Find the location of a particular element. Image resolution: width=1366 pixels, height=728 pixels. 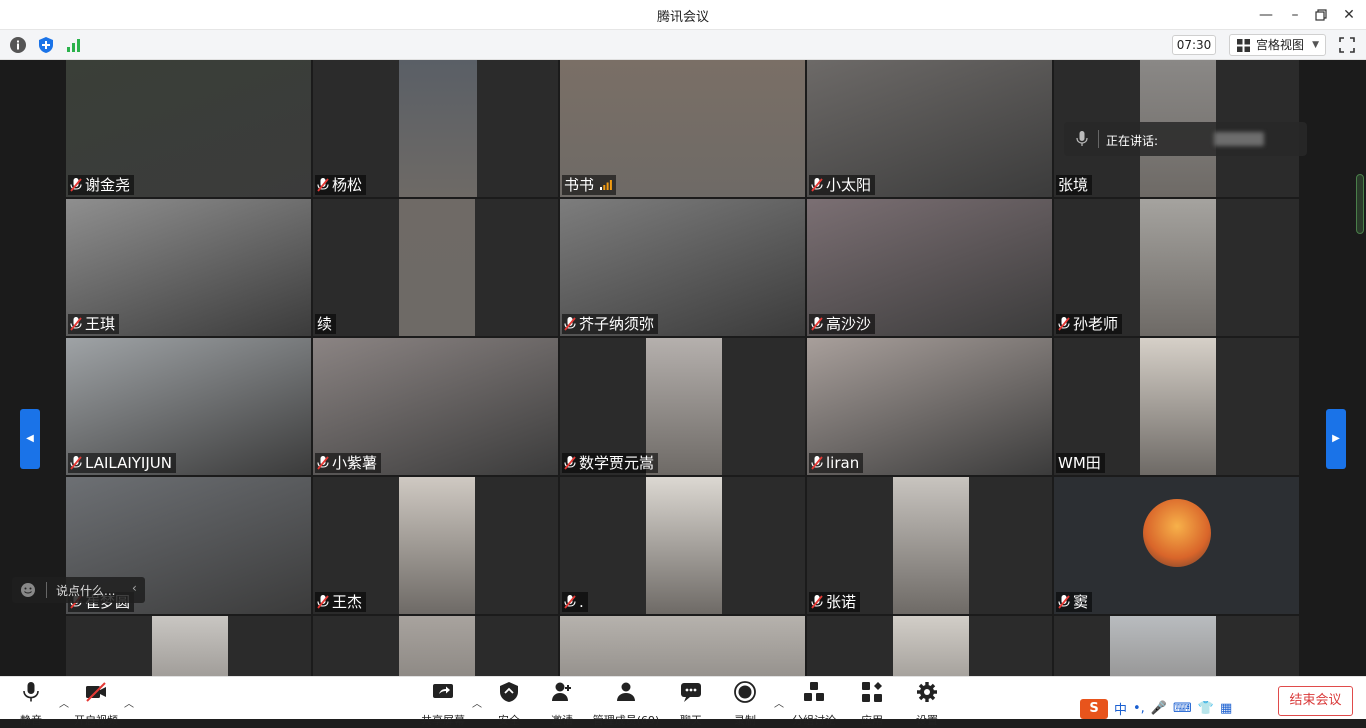

view-switch-button: 宫格视图 ▼ is located at coordinates (1277, 45).